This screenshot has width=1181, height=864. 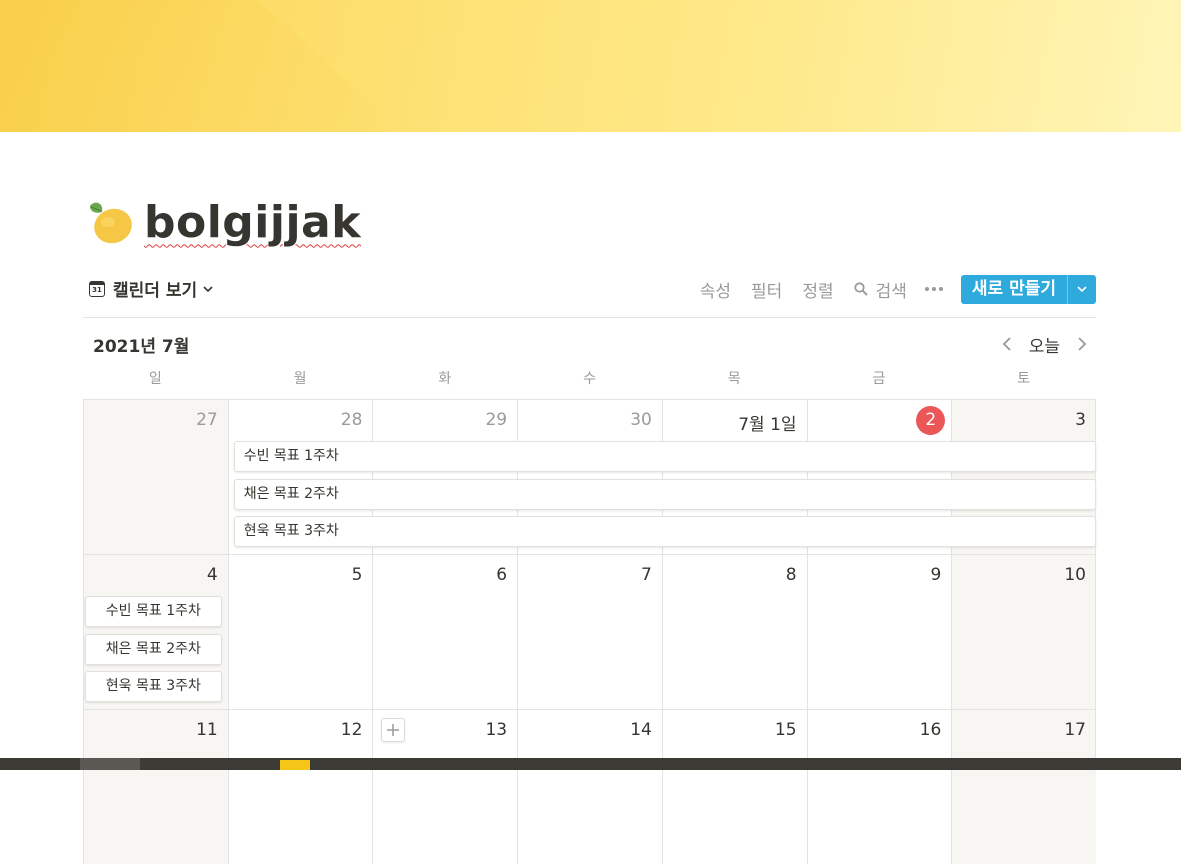 I want to click on new-button-group: 새로 만들기, so click(x=1028, y=289).